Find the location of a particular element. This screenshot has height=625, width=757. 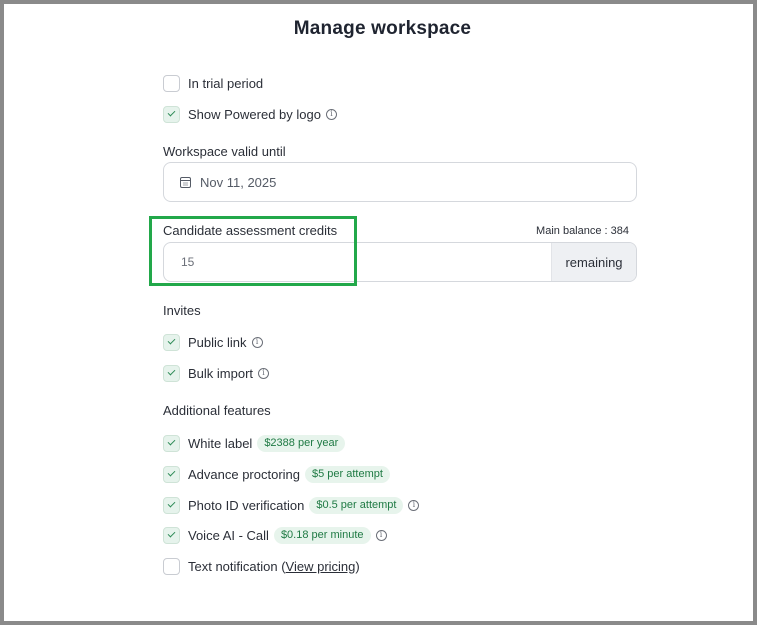

public-link-label: Public link is located at coordinates (217, 342).